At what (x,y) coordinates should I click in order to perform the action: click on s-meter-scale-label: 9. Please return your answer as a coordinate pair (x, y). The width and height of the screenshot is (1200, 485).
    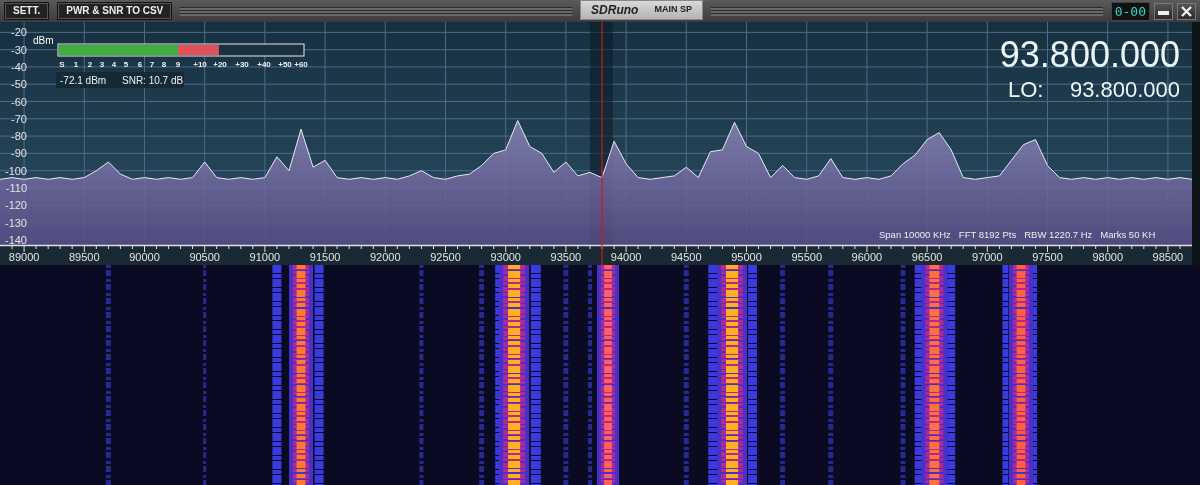
    Looking at the image, I should click on (178, 64).